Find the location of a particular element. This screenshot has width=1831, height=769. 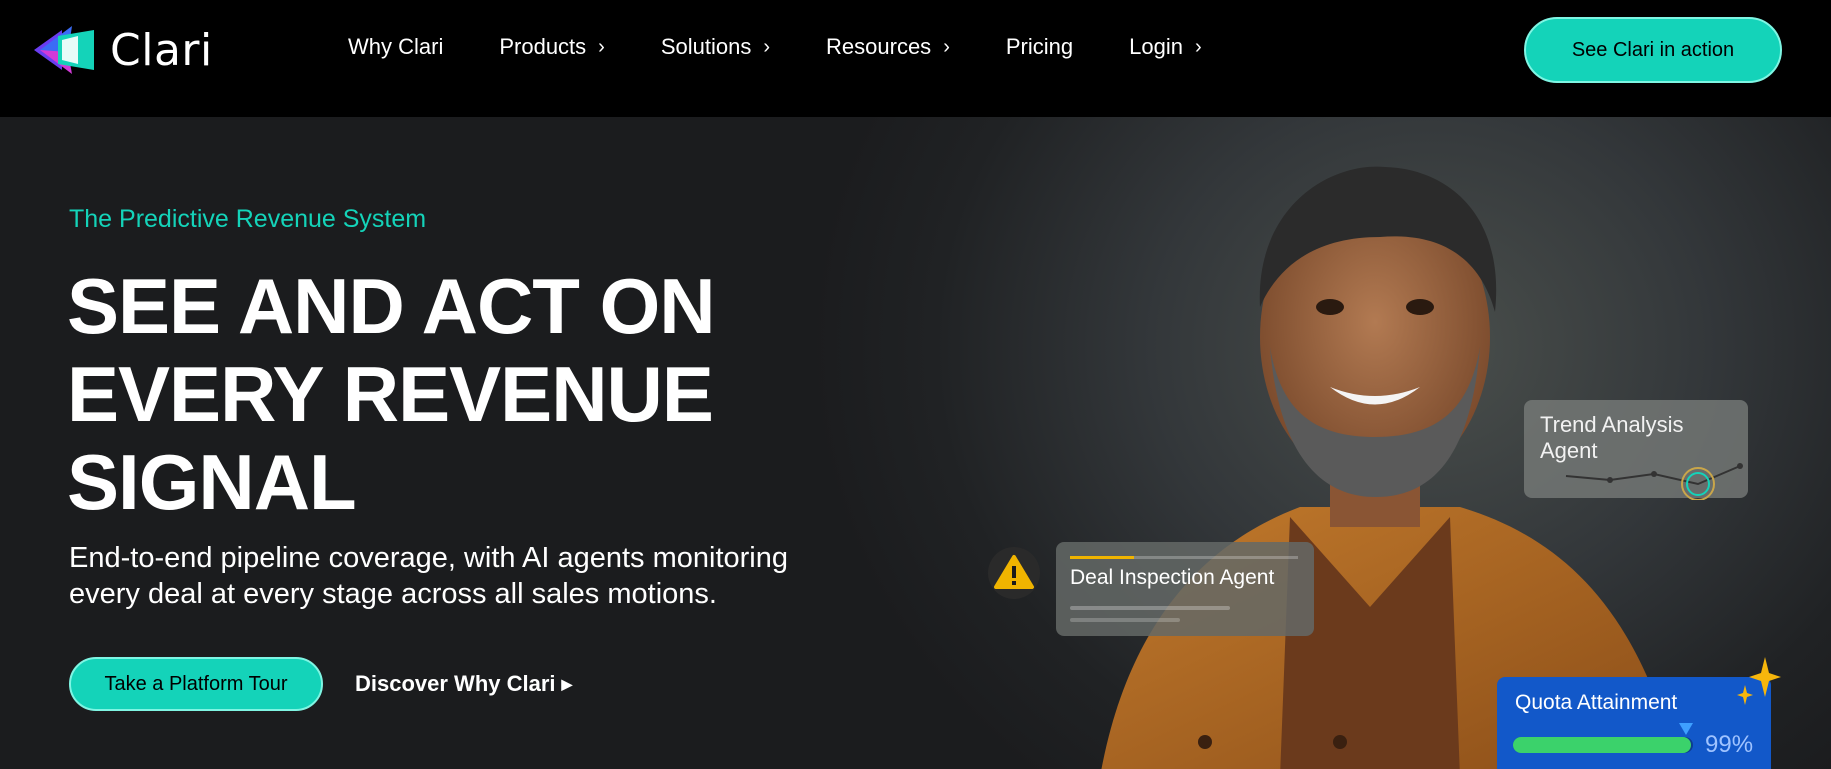

clari-logo: Clari is located at coordinates (122, 50).